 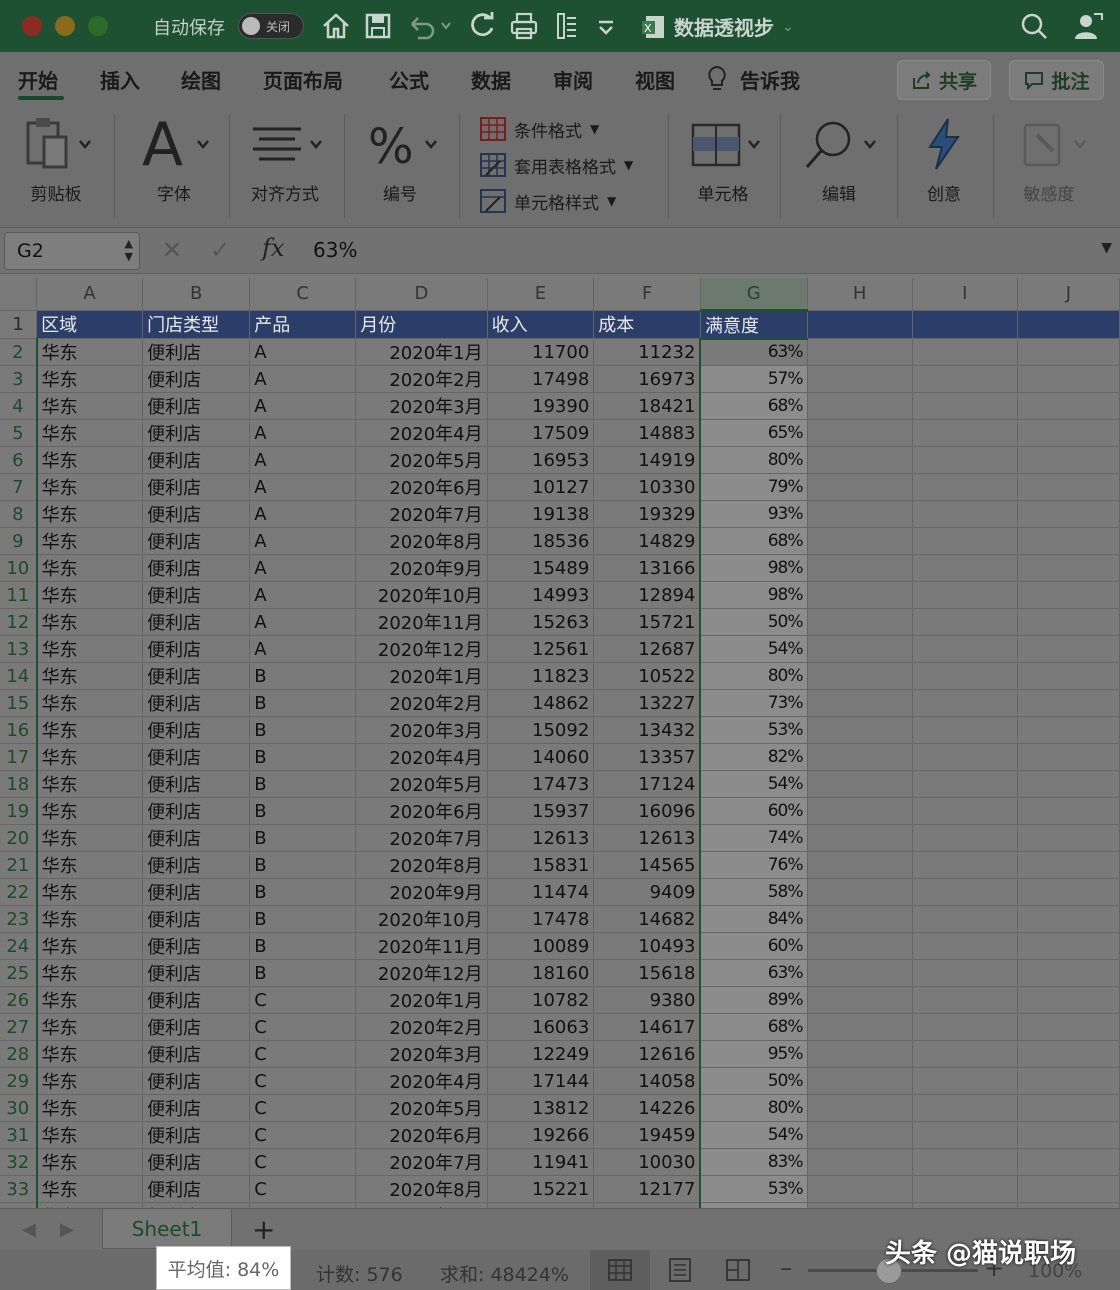 I want to click on cell: 15937, so click(x=541, y=811).